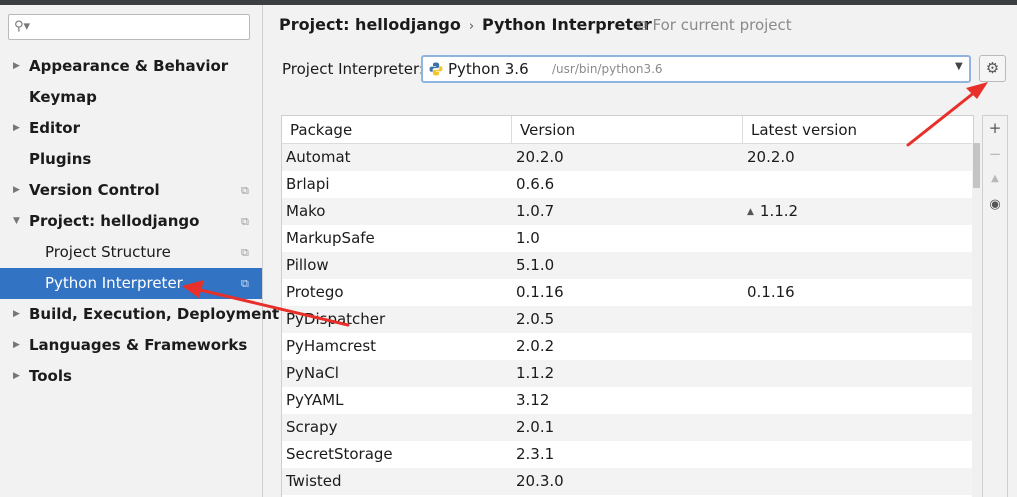  What do you see at coordinates (627, 211) in the screenshot?
I see `table-row: Mako 1.0.7 ▲ 1.1.2` at bounding box center [627, 211].